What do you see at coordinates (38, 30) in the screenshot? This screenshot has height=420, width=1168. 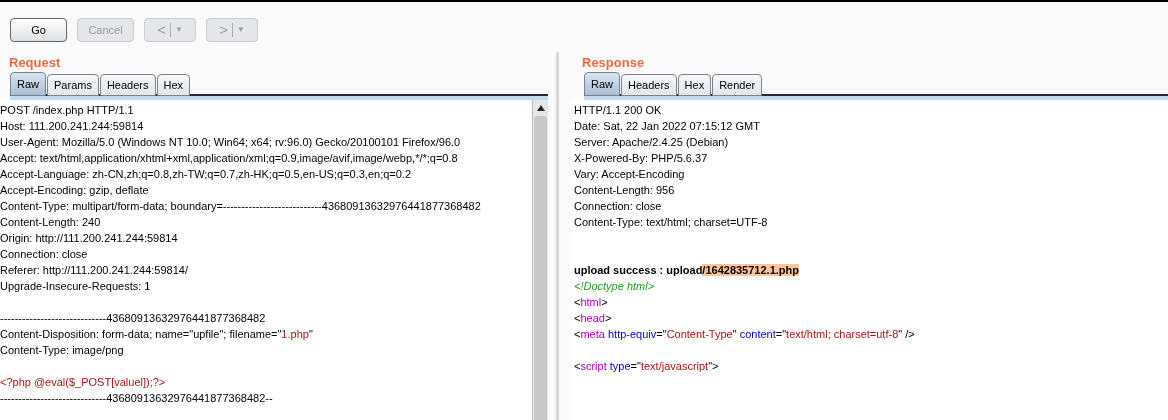 I see `toolbar-button: Go` at bounding box center [38, 30].